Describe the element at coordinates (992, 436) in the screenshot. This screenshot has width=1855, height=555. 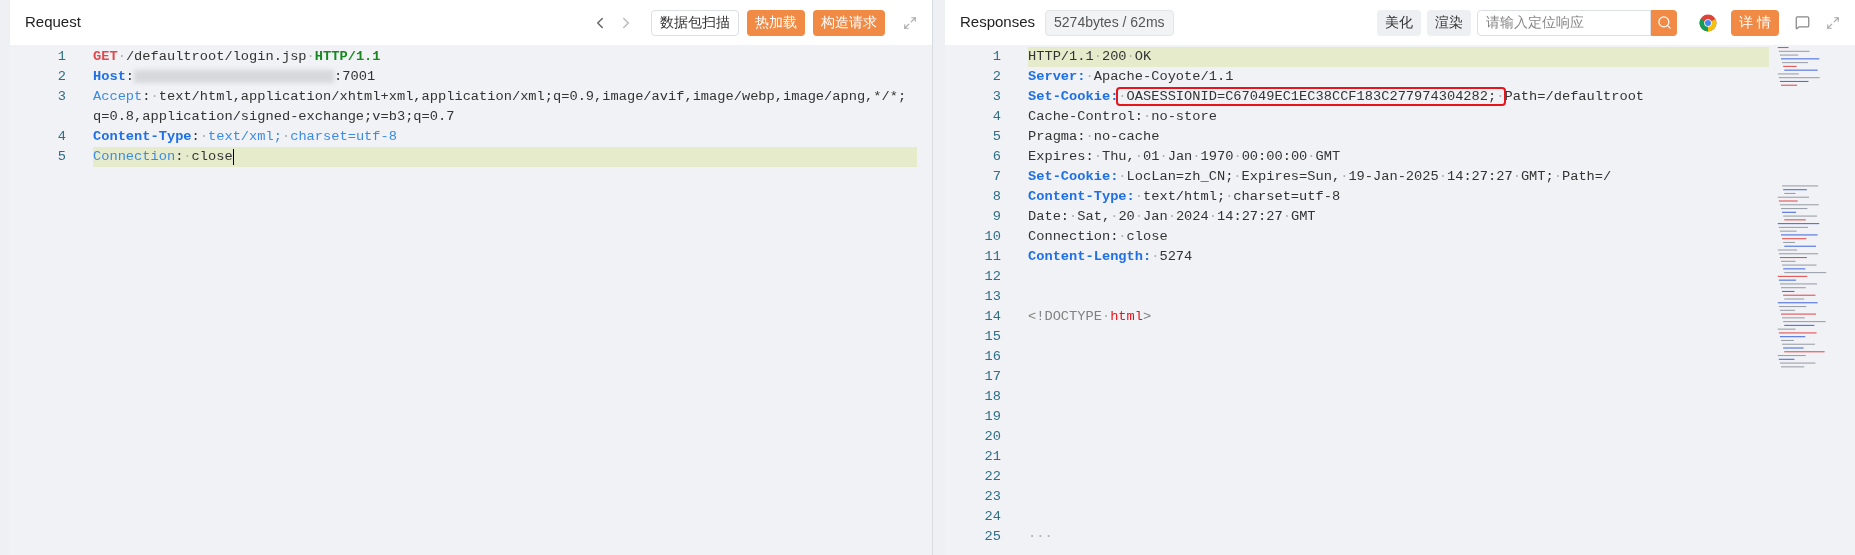
I see `line-number: 20` at that location.